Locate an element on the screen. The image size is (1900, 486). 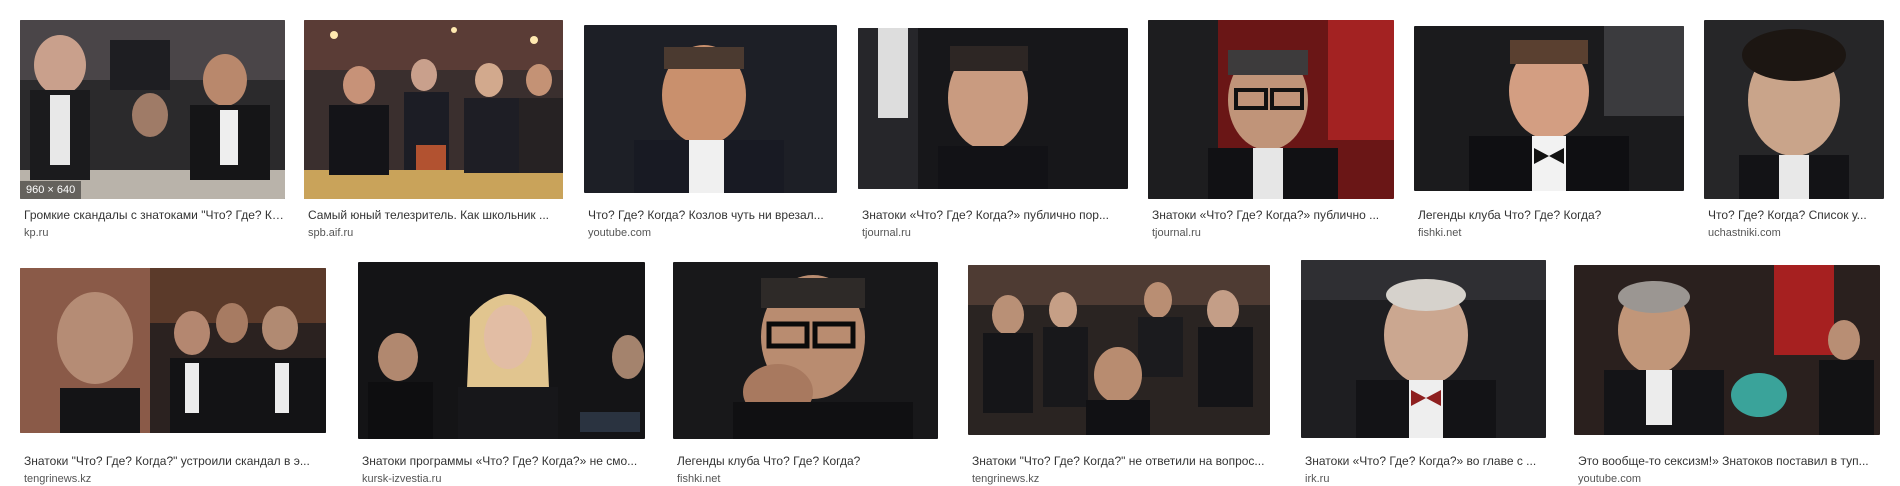
result-source: irk.ru is located at coordinates (1427, 479).